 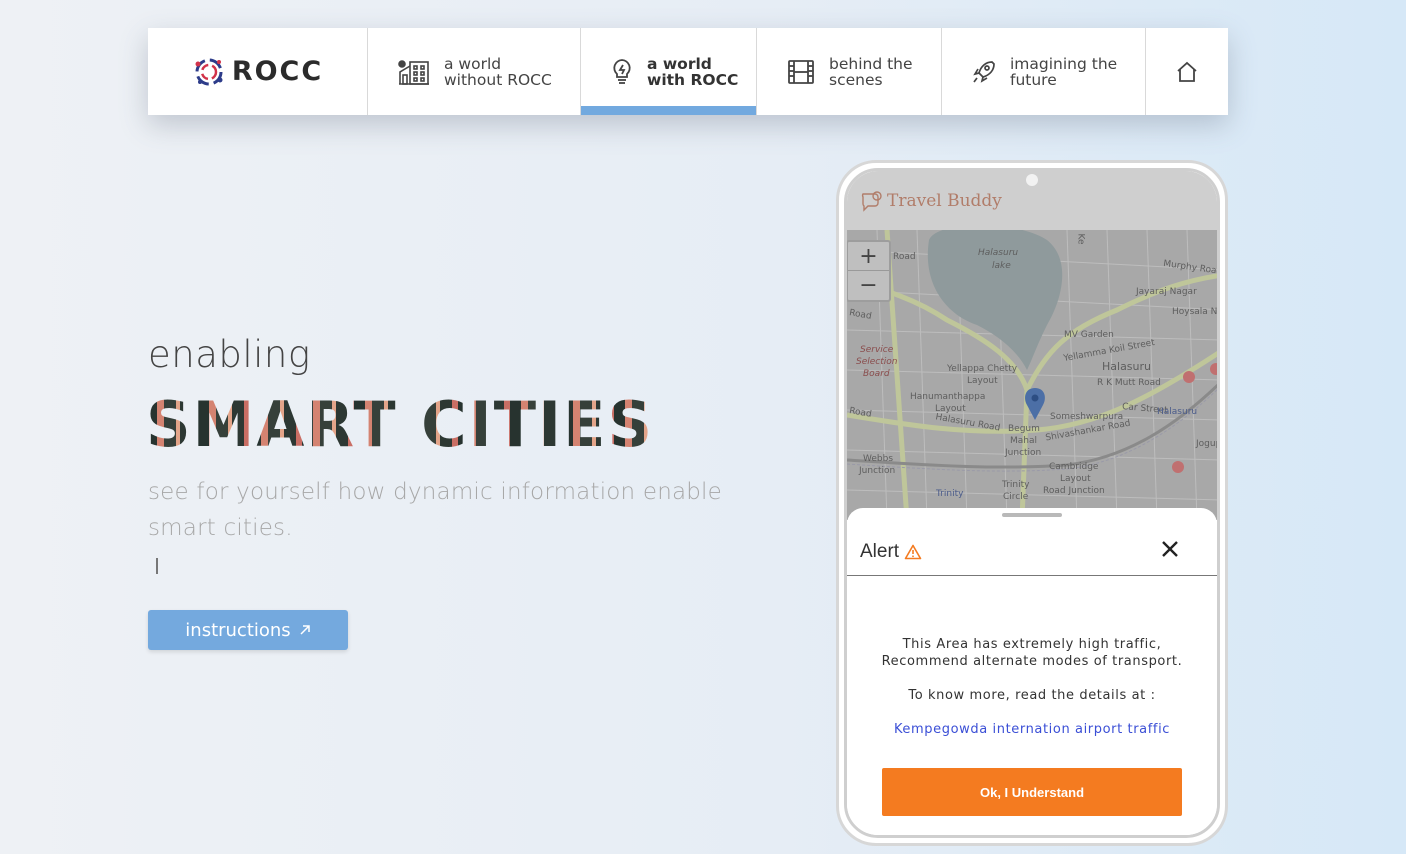 What do you see at coordinates (1032, 792) in the screenshot?
I see `ok-understand-button: Ok, I Understand` at bounding box center [1032, 792].